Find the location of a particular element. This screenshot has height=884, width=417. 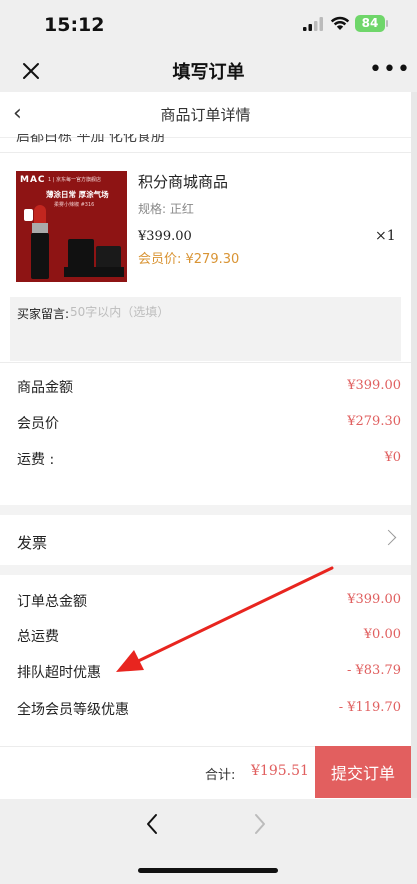

member-level-discount-value: - ¥119.70 is located at coordinates (369, 707).